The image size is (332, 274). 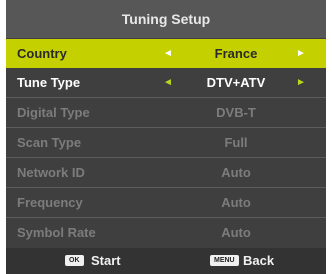 What do you see at coordinates (49, 142) in the screenshot?
I see `row-label-scan-type: Scan Type` at bounding box center [49, 142].